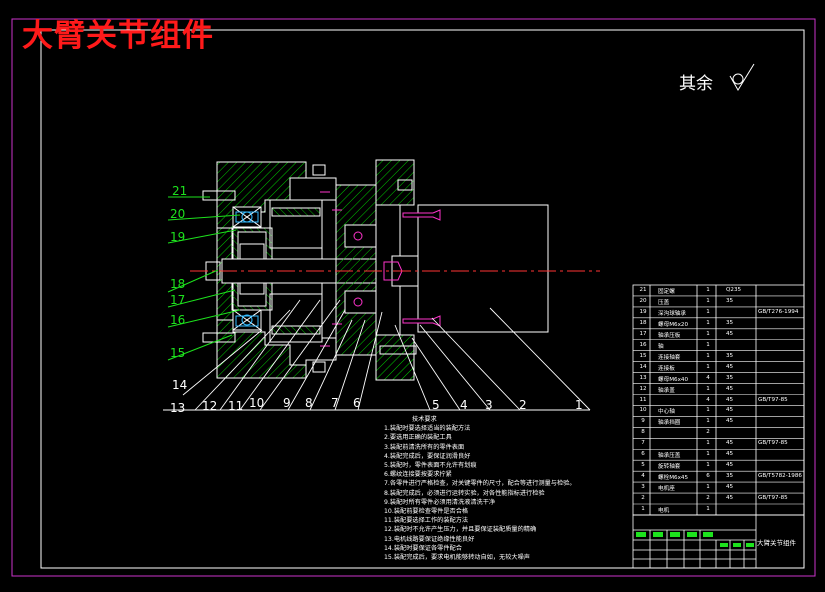 The height and width of the screenshot is (592, 825). What do you see at coordinates (579, 405) in the screenshot?
I see `callout-bottom-1: 1` at bounding box center [579, 405].